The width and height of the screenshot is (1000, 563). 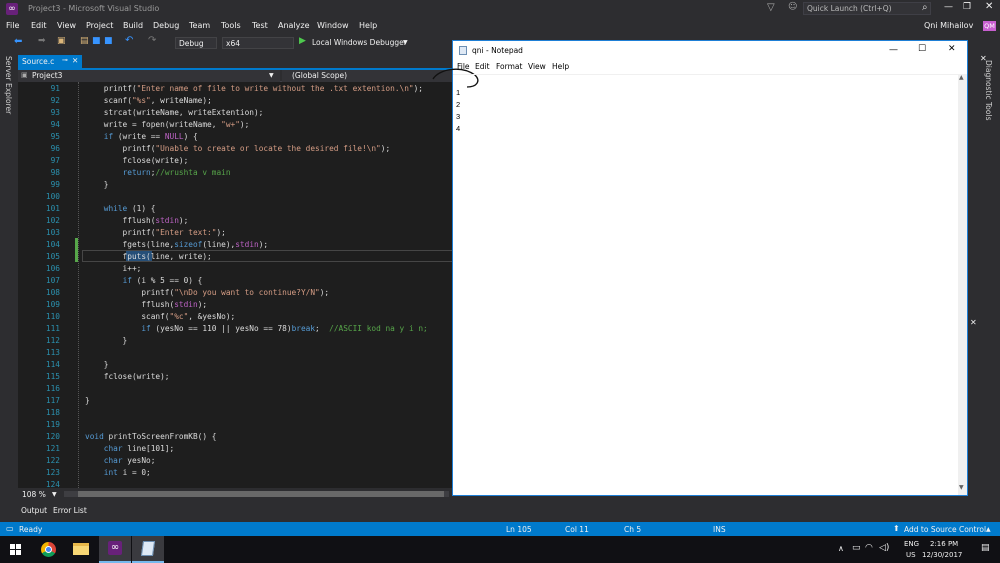 What do you see at coordinates (235, 102) in the screenshot?
I see `code-line: 92 scanf("%s", writeName);` at bounding box center [235, 102].